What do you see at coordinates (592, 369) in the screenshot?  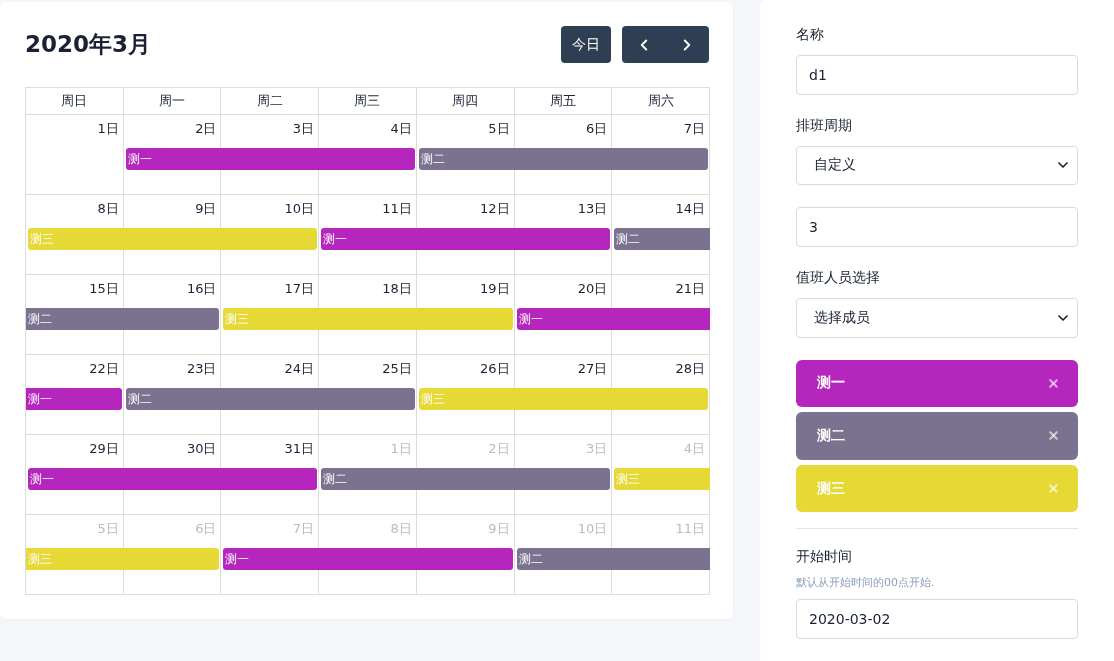 I see `day-number: 27日` at bounding box center [592, 369].